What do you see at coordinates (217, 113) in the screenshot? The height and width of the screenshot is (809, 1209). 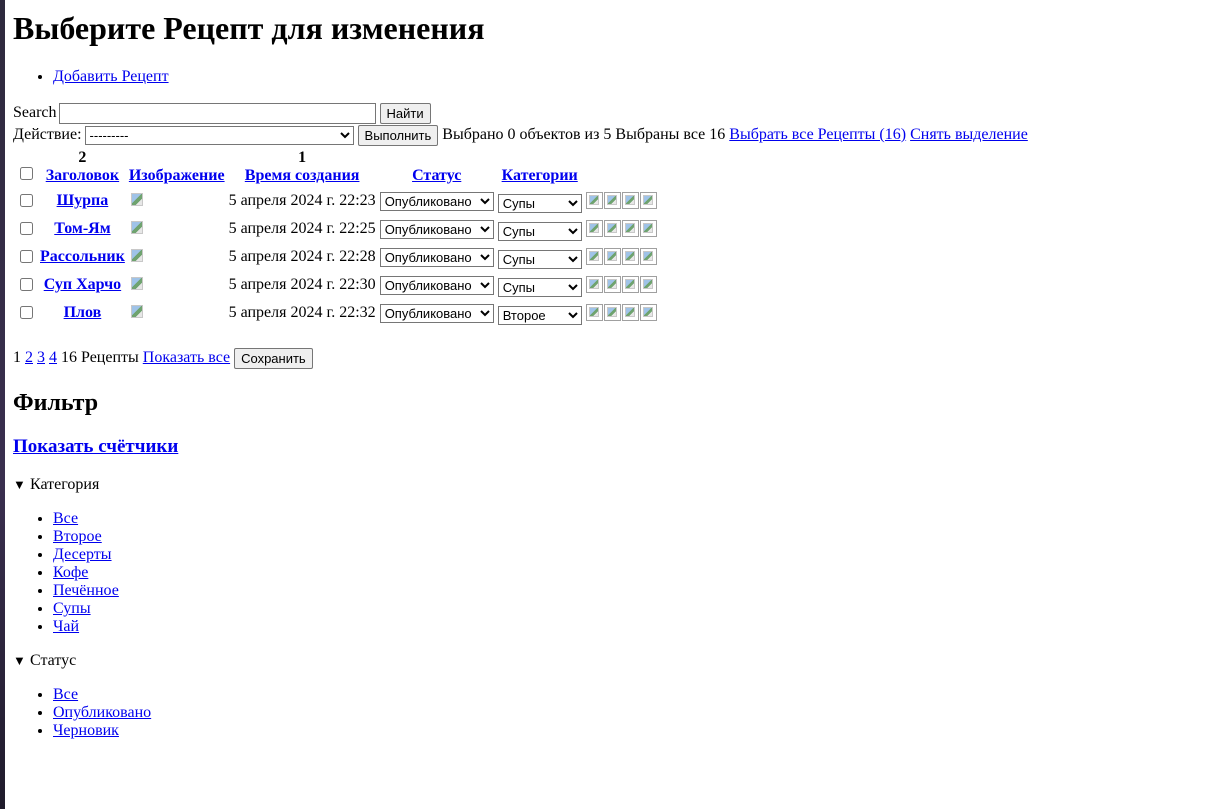 I see `search-input` at bounding box center [217, 113].